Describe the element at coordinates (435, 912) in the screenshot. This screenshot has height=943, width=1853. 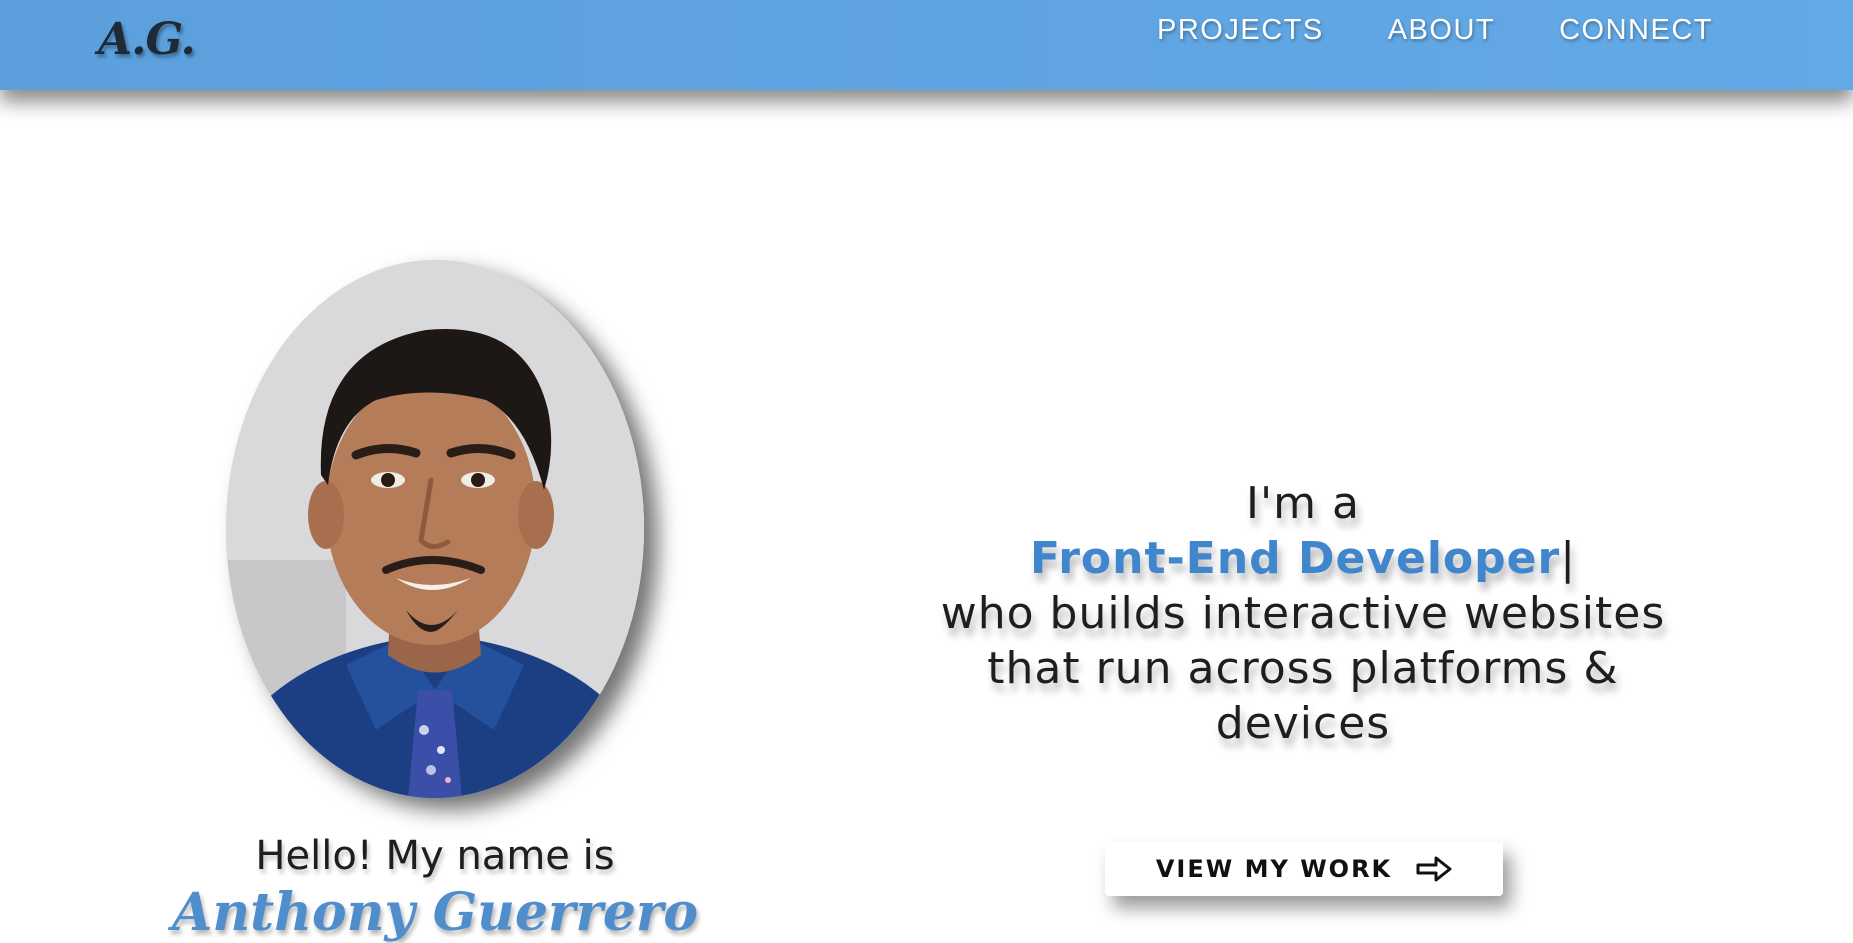
I see `author-name: Anthony Guerrero` at that location.